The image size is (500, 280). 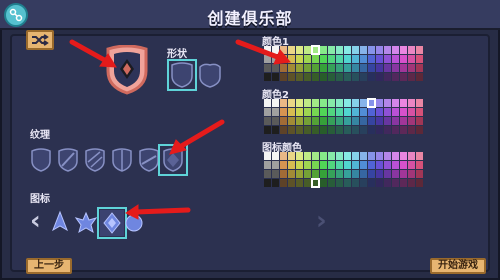 I want to click on randomize-button, so click(x=40, y=40).